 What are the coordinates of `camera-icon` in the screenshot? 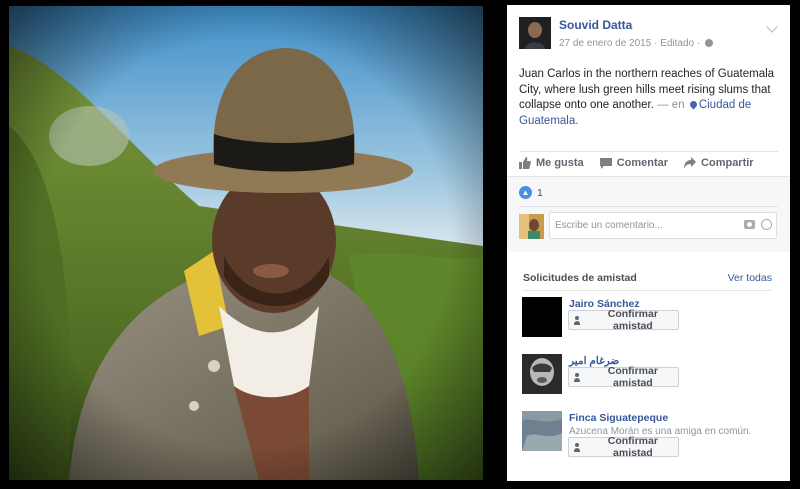 It's located at (749, 224).